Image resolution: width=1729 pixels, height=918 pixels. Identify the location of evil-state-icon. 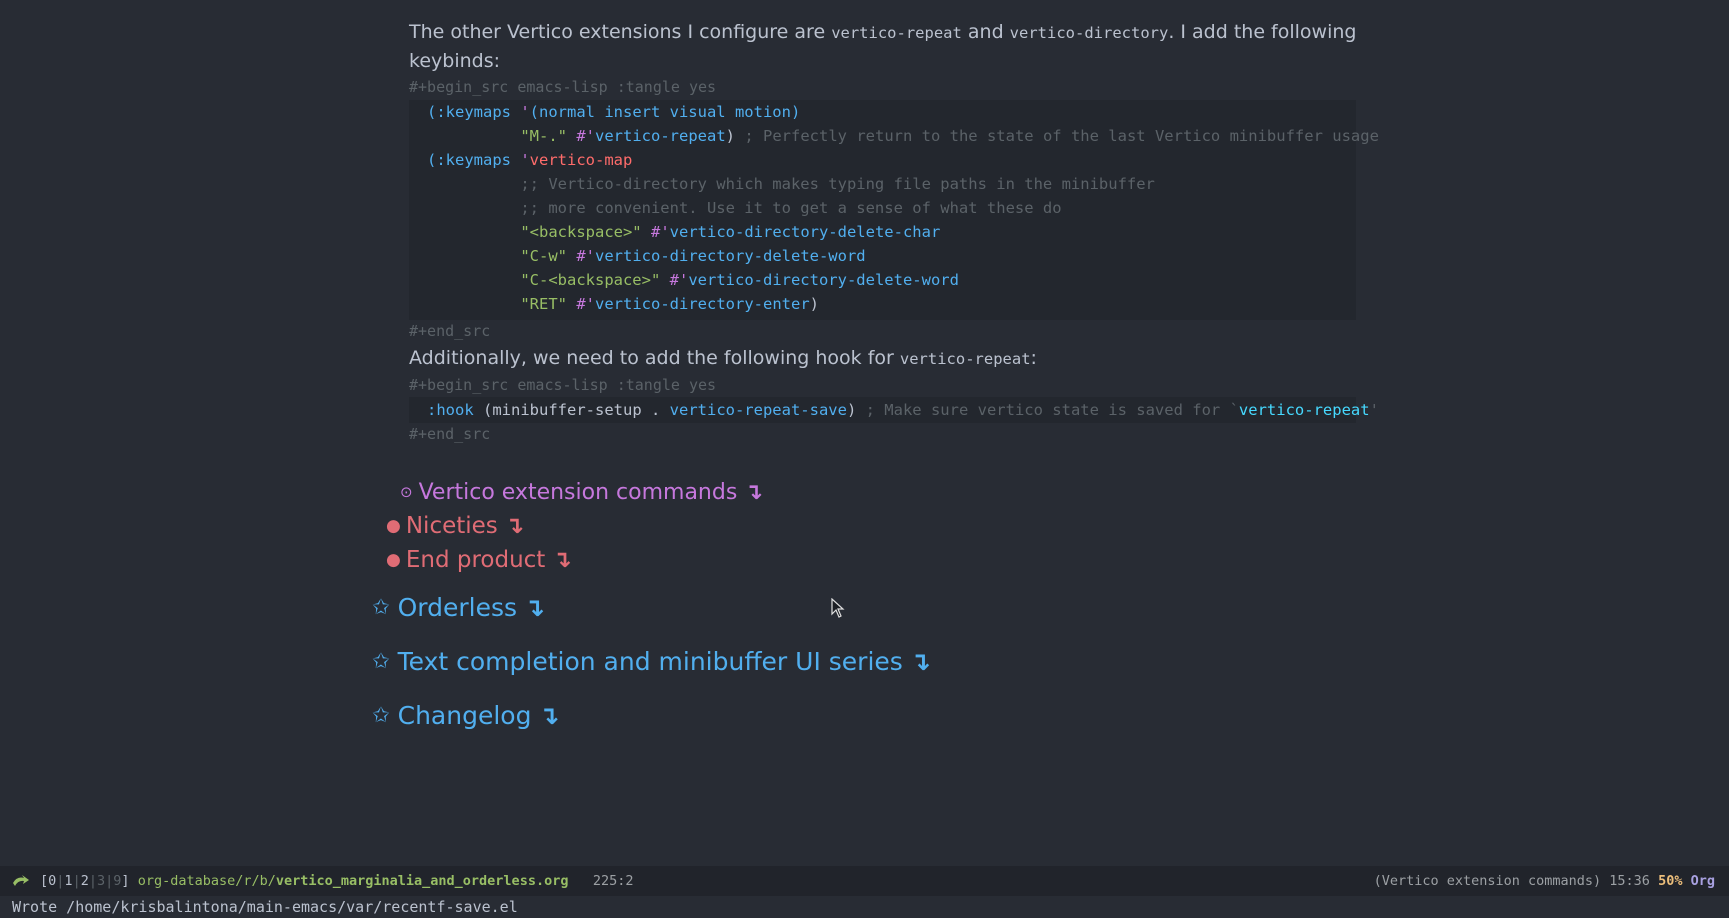
(21, 880).